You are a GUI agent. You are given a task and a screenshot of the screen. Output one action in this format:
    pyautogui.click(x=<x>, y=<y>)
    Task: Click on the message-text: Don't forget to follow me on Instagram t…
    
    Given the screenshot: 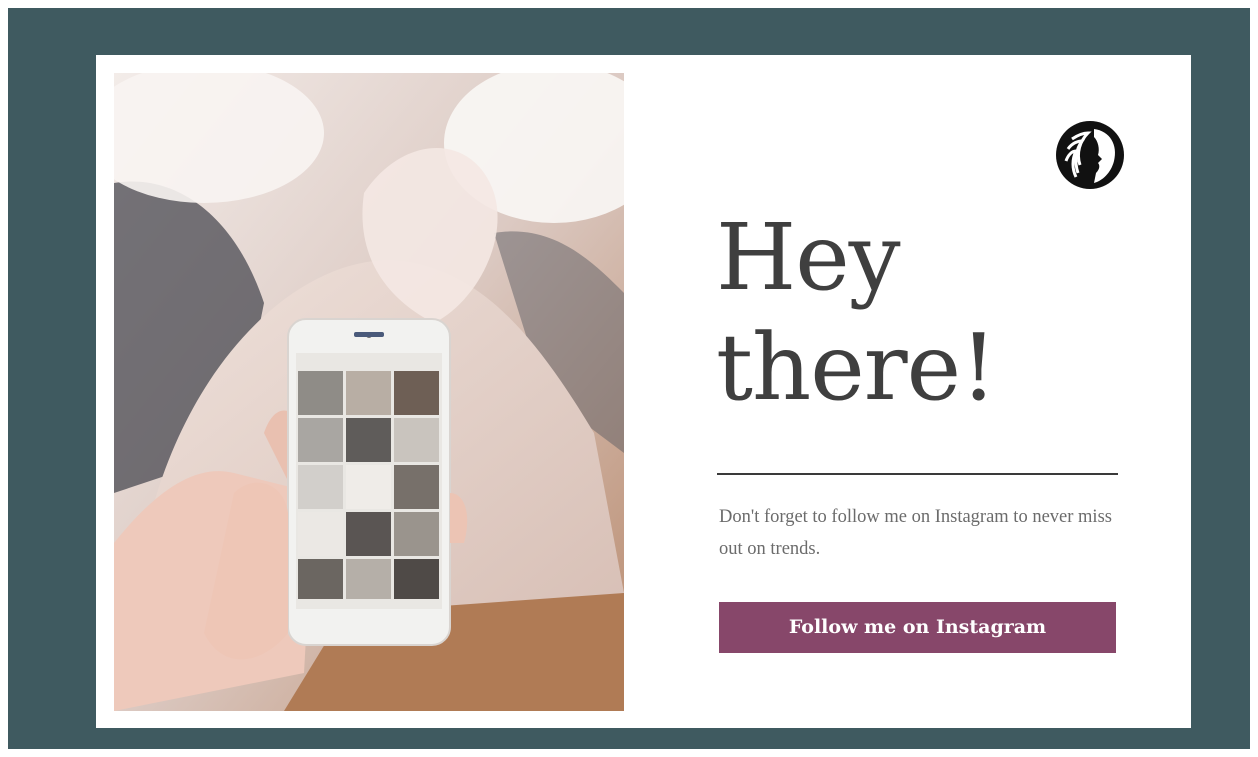 What is the action you would take?
    pyautogui.click(x=915, y=533)
    